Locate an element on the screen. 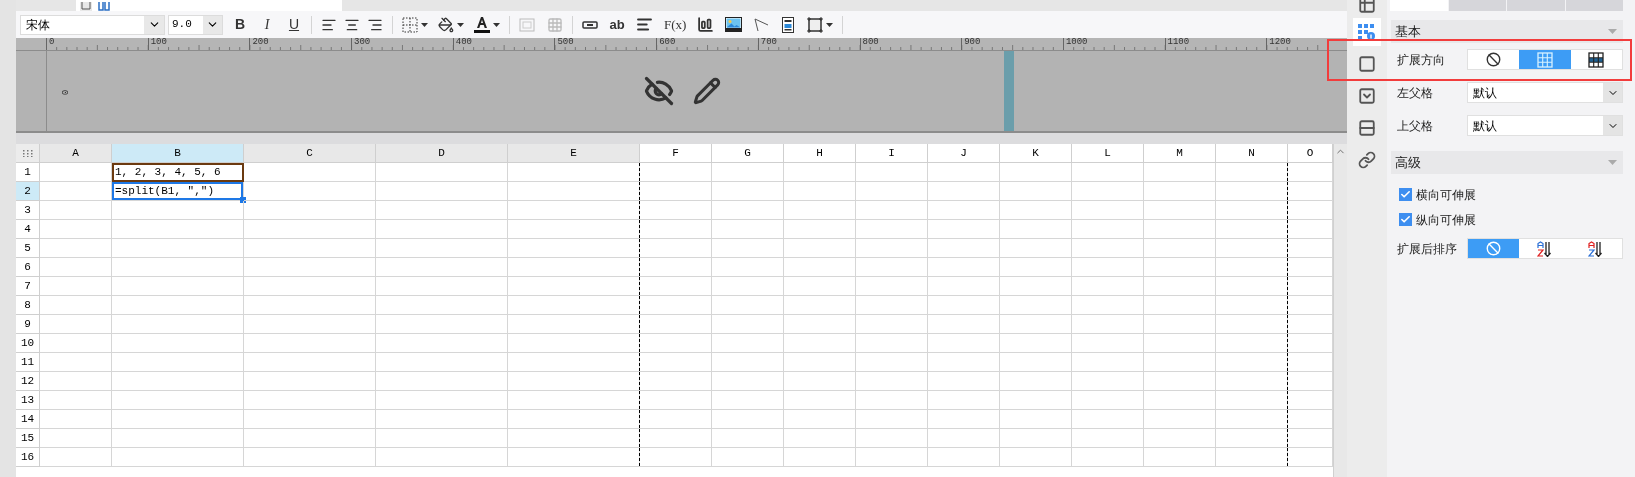 This screenshot has height=477, width=1635. column-header: L is located at coordinates (1108, 153).